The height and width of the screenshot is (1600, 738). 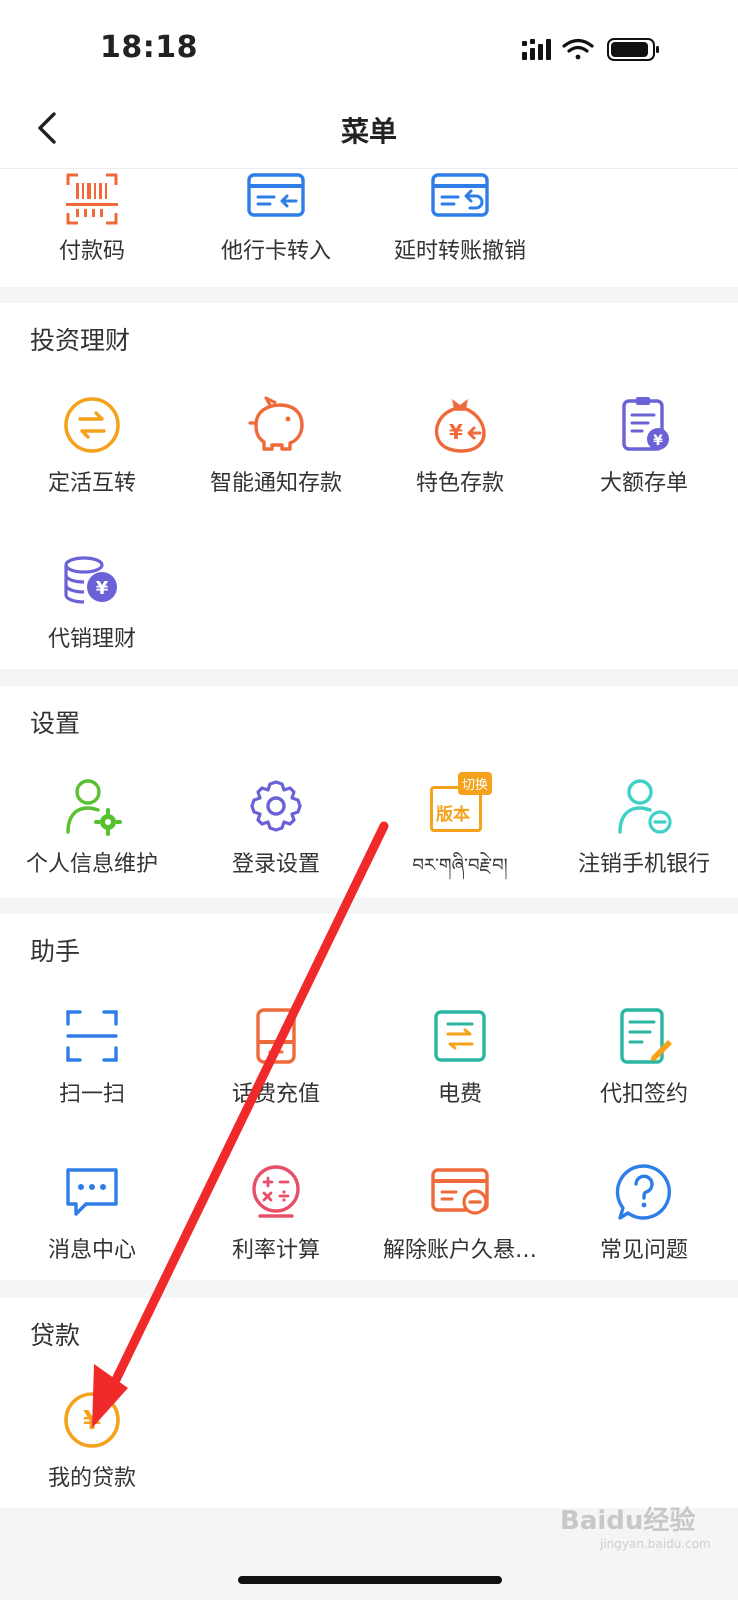 I want to click on menu-item-my-loan: ¥ 我的贷款, so click(x=92, y=1460).